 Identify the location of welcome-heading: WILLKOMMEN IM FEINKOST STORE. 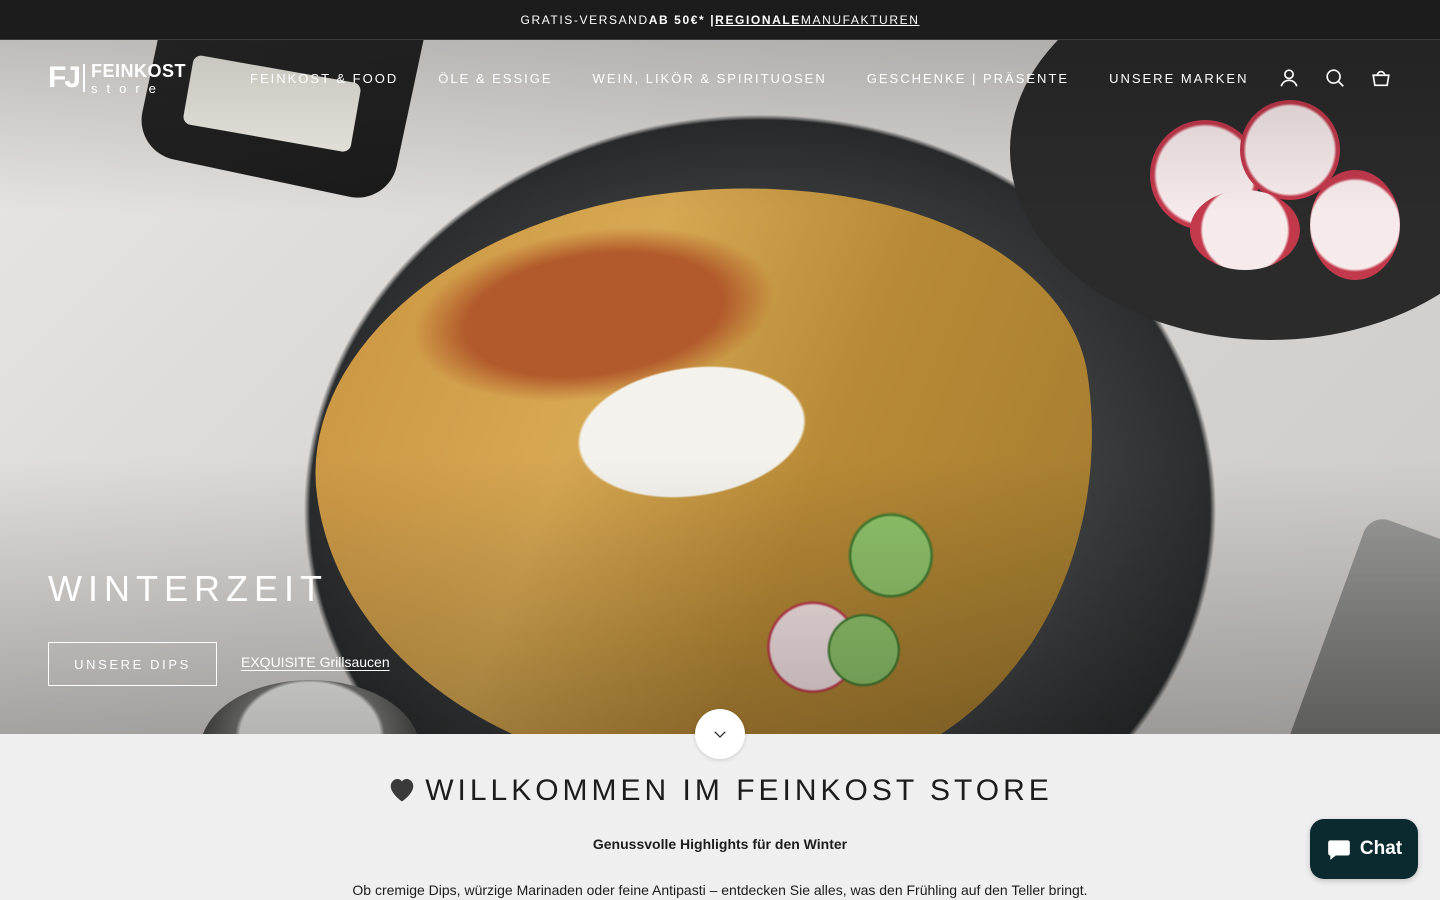
(720, 791).